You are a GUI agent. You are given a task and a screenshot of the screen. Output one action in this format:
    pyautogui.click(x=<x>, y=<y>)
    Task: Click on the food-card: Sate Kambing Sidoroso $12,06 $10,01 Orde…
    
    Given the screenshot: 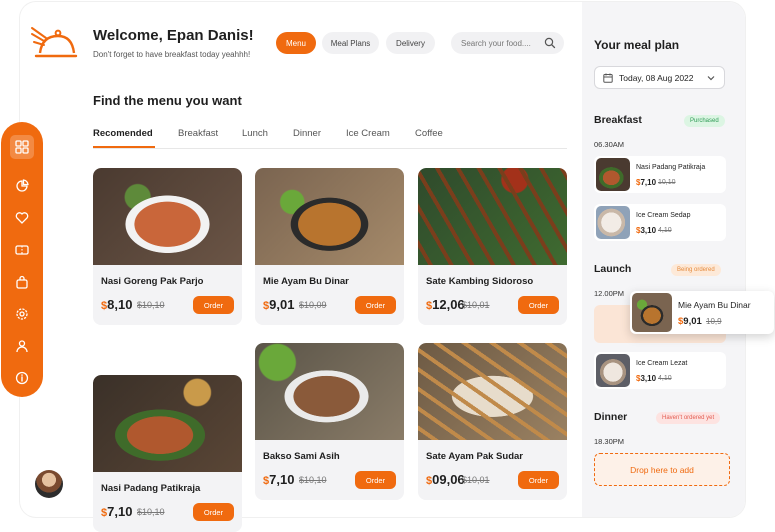 What is the action you would take?
    pyautogui.click(x=492, y=246)
    